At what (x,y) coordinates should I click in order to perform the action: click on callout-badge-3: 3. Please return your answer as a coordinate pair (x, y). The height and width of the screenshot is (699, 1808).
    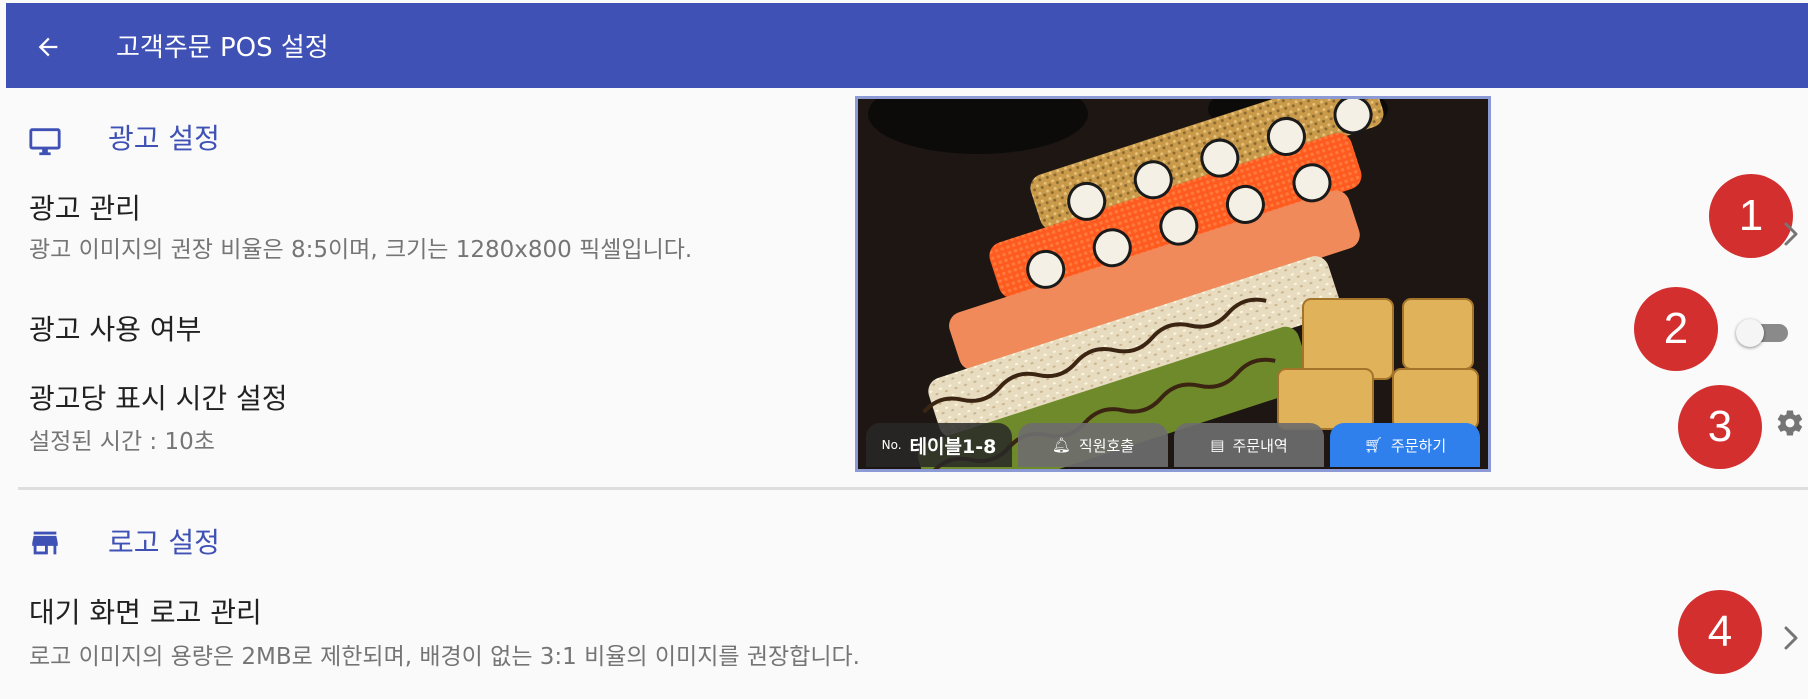
    Looking at the image, I should click on (1720, 427).